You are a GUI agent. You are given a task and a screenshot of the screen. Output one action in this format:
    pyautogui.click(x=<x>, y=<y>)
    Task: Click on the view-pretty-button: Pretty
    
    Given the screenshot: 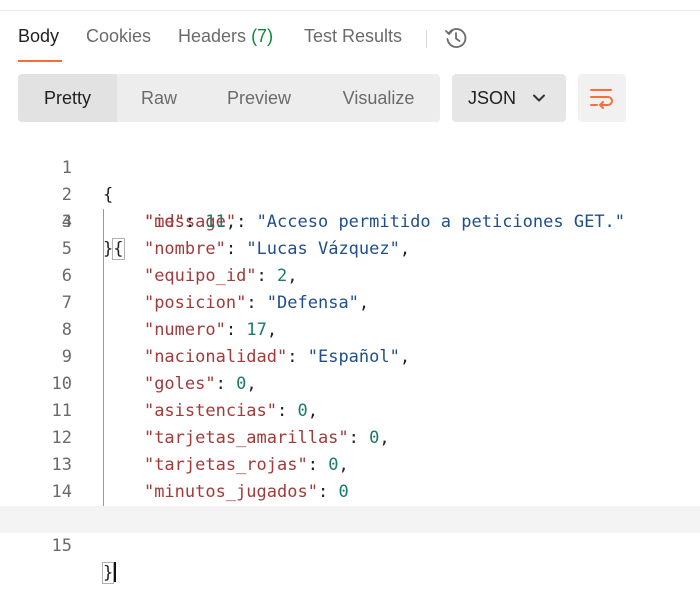 What is the action you would take?
    pyautogui.click(x=67, y=98)
    